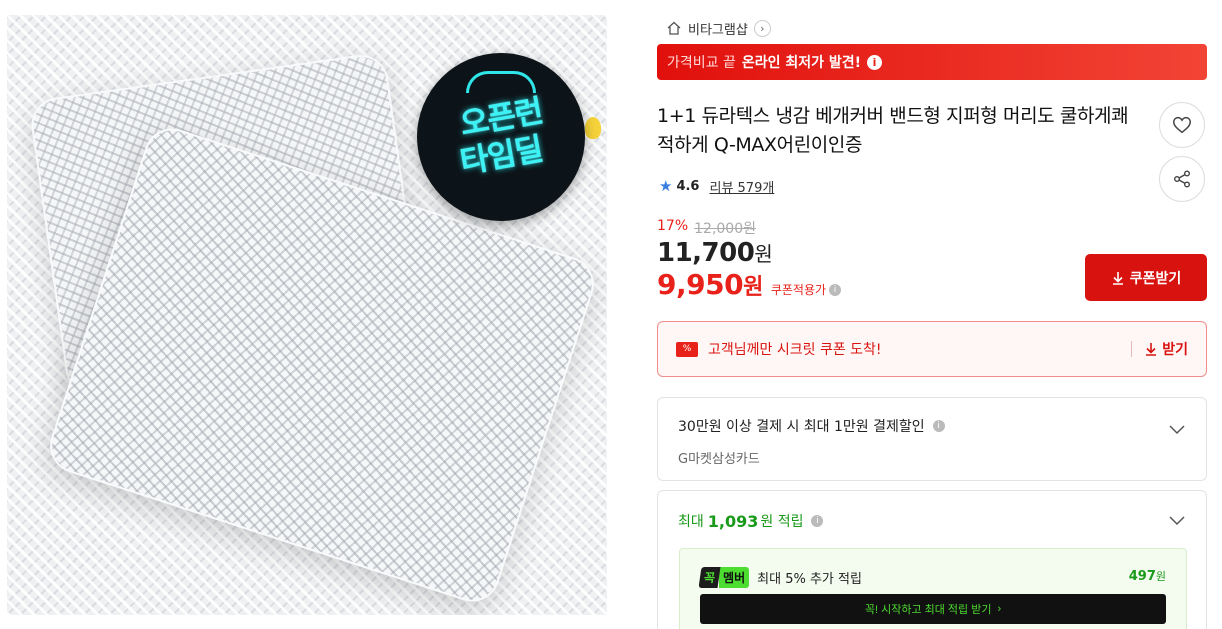  I want to click on heart-icon, so click(1182, 125).